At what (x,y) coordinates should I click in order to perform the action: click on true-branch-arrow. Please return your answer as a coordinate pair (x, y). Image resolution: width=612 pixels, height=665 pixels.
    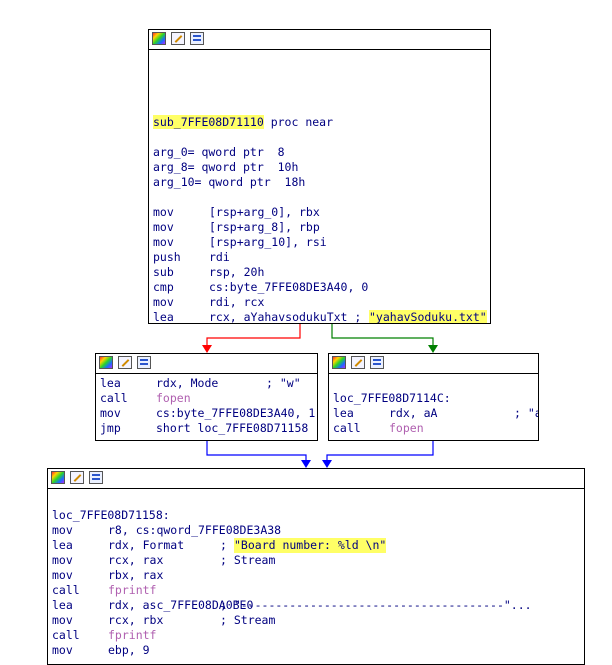
    Looking at the image, I should click on (433, 349).